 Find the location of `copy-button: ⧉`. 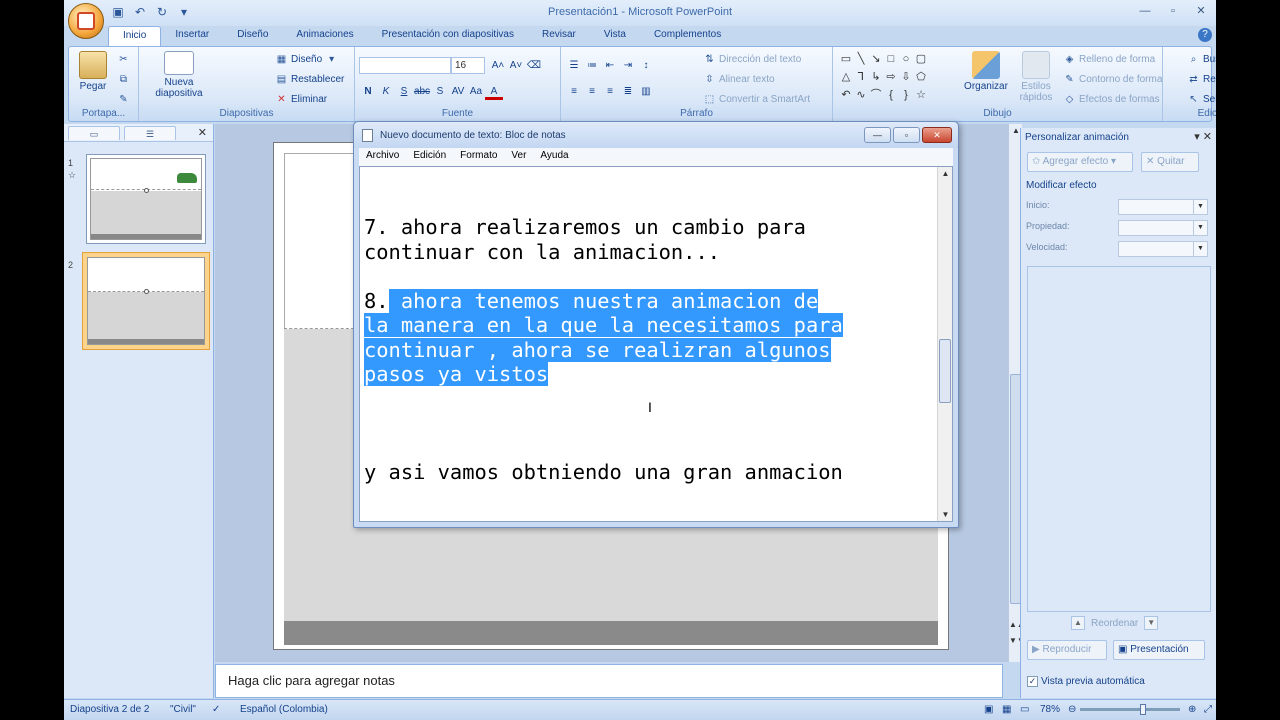

copy-button: ⧉ is located at coordinates (123, 79).